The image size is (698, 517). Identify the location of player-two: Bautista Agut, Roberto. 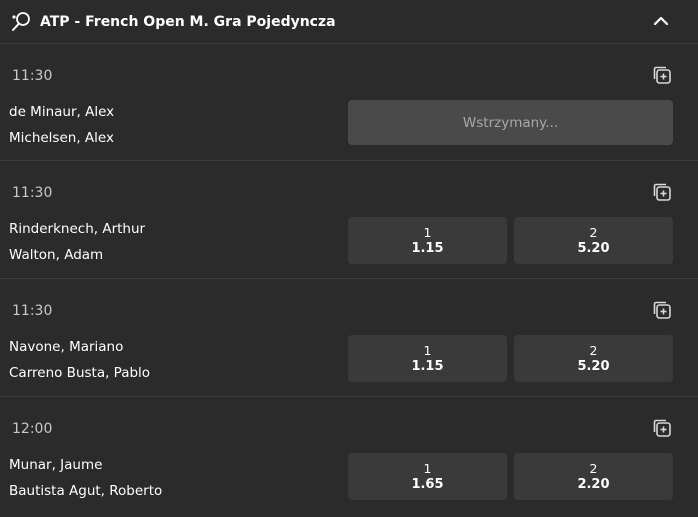
(86, 491).